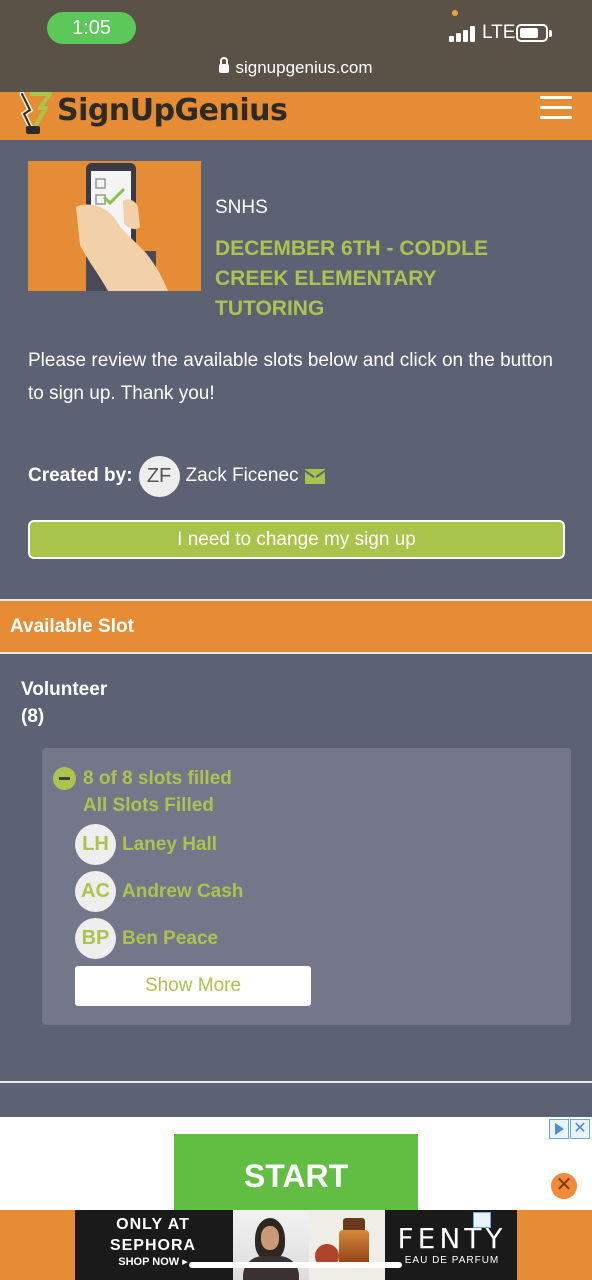  I want to click on adchoices-icon, so click(559, 1129).